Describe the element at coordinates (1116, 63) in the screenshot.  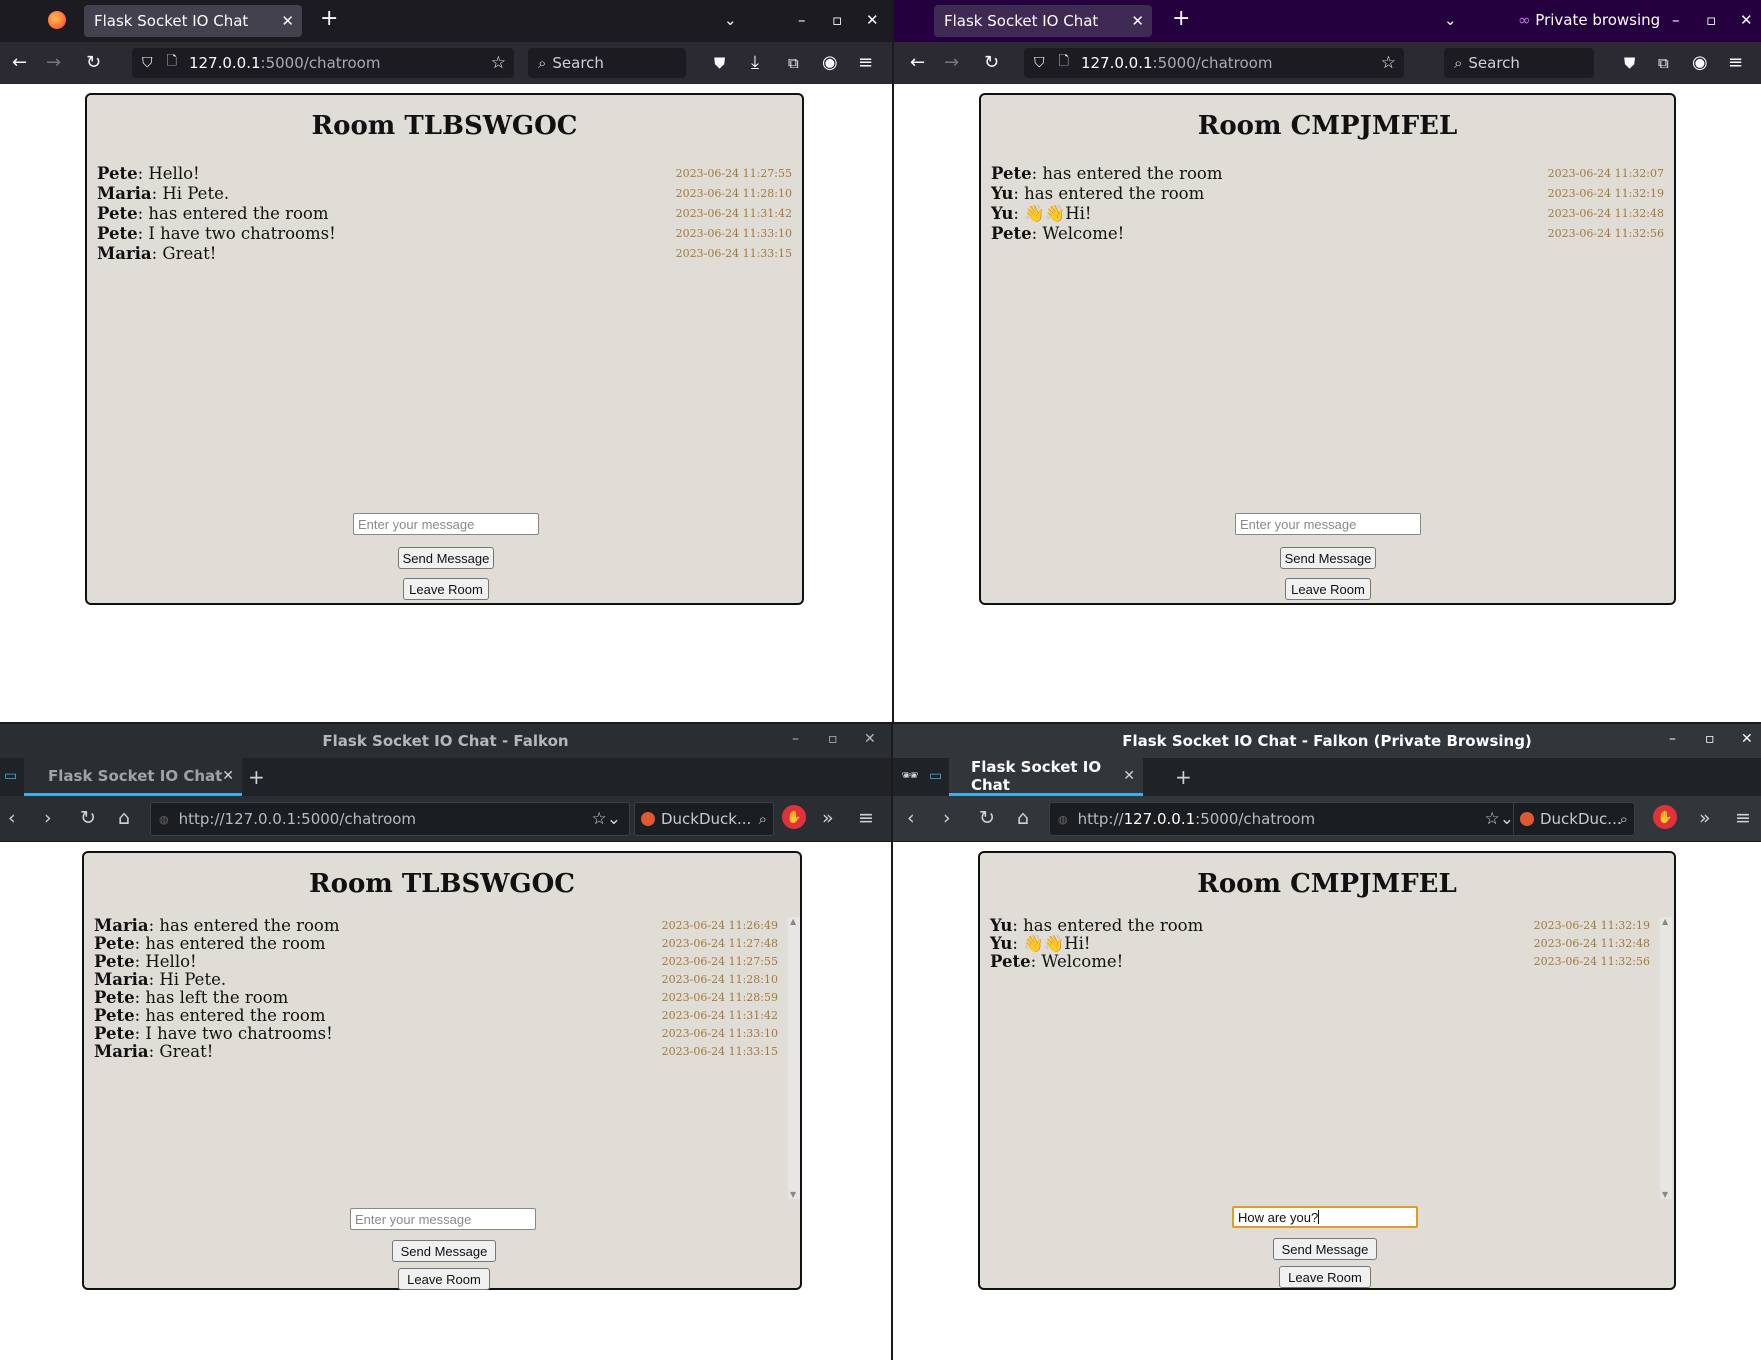
I see `url-host: 127.0.0.1` at that location.